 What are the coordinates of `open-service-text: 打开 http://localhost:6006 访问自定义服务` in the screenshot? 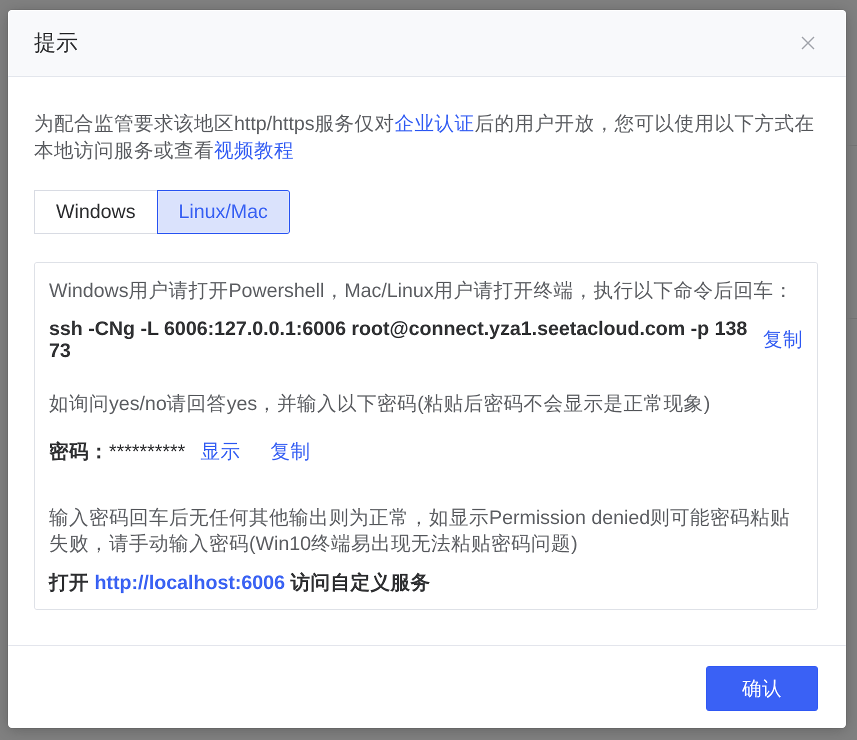 It's located at (240, 583).